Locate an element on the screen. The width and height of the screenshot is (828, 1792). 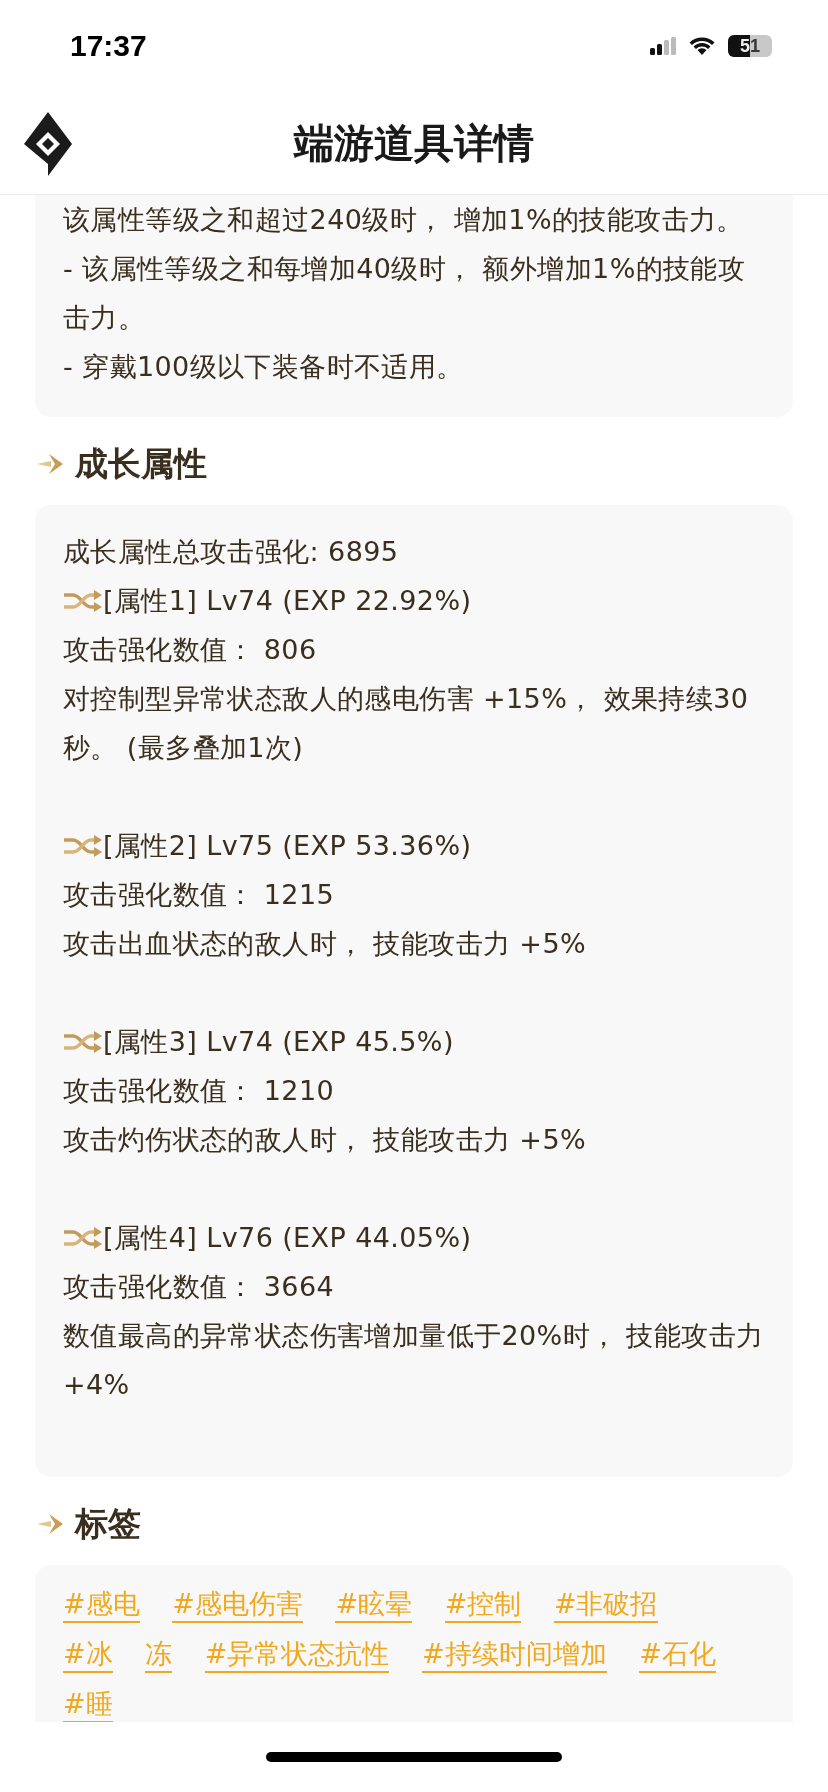
tag-link: 冻 is located at coordinates (159, 1655).